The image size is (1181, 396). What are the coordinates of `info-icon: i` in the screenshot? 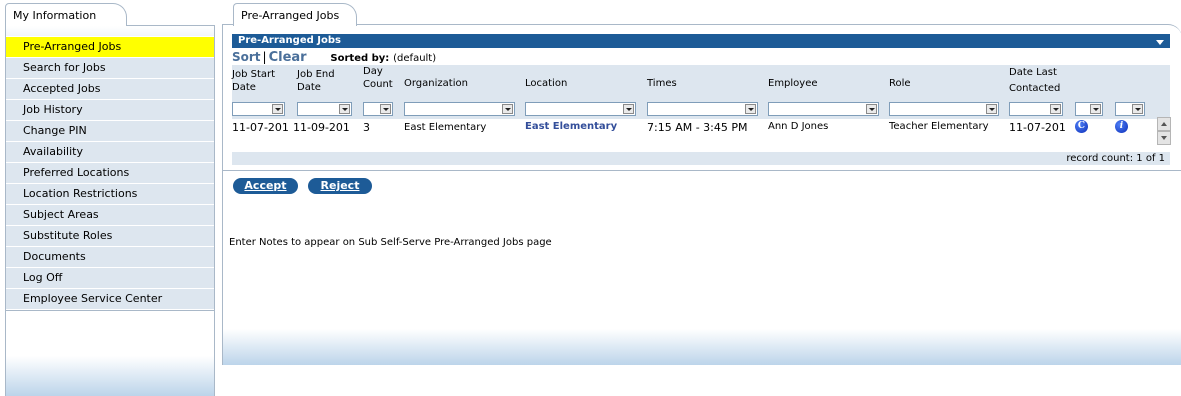 It's located at (1121, 126).